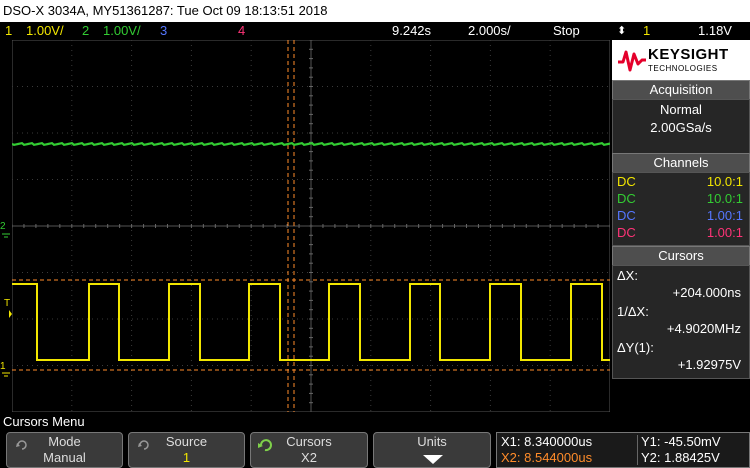 The image size is (750, 468). What do you see at coordinates (724, 181) in the screenshot?
I see `ch1-probe: 10.0:1` at bounding box center [724, 181].